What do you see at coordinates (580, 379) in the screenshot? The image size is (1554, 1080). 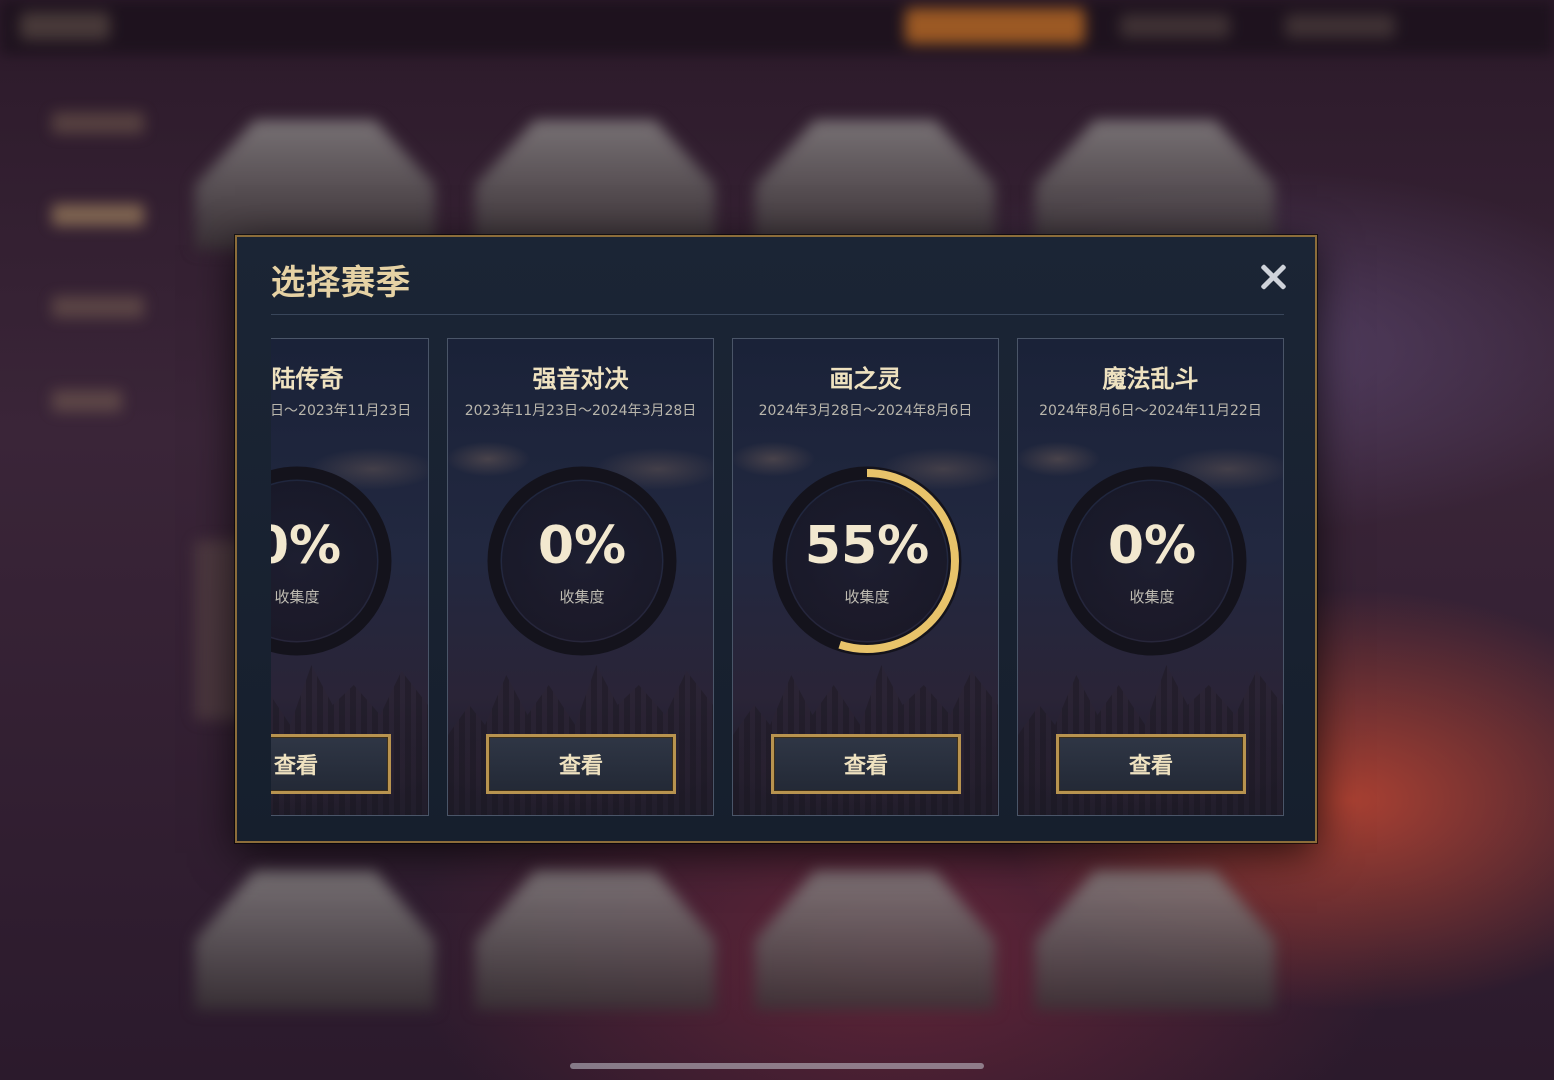 I see `season-name: 强音对决` at bounding box center [580, 379].